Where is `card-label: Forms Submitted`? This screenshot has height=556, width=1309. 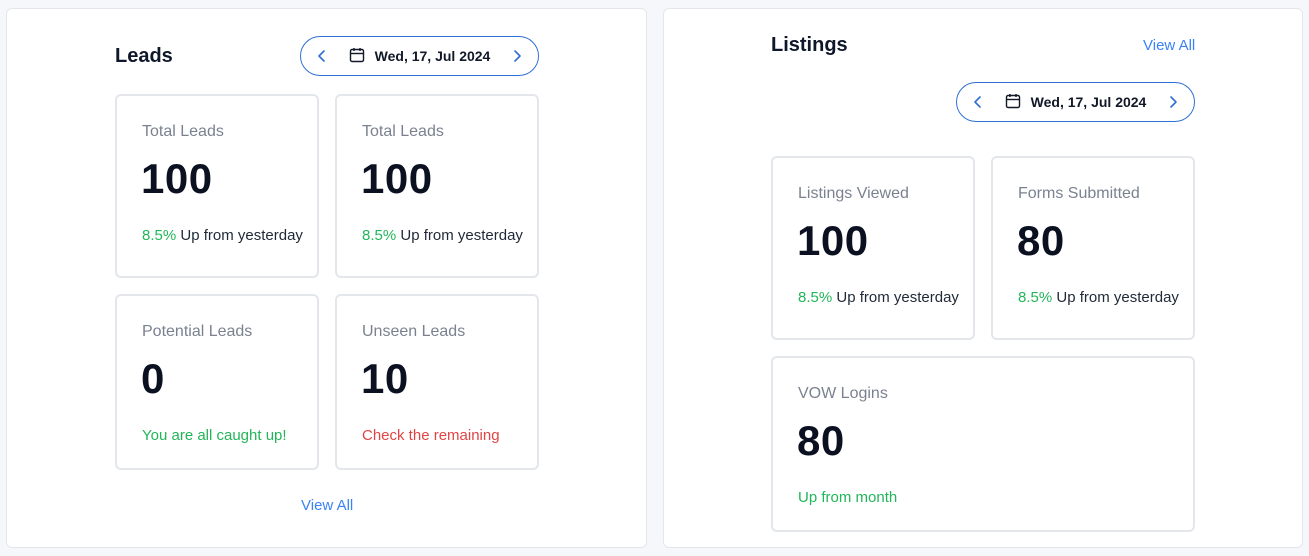 card-label: Forms Submitted is located at coordinates (1079, 193).